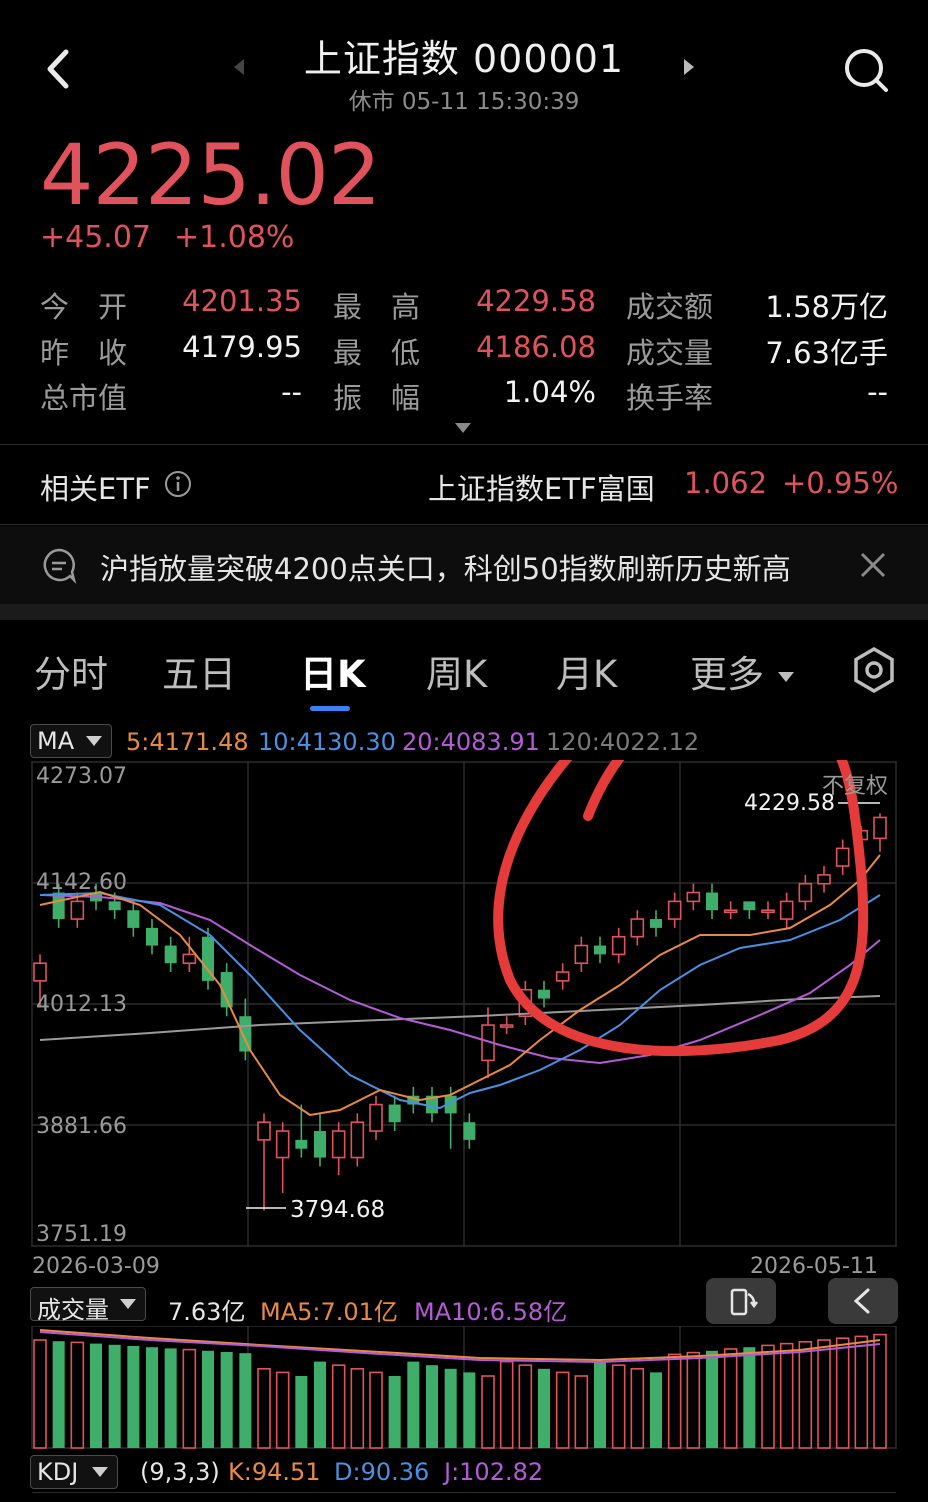 The image size is (928, 1502). Describe the element at coordinates (377, 353) in the screenshot. I see `stat-label-low: 最 低` at that location.